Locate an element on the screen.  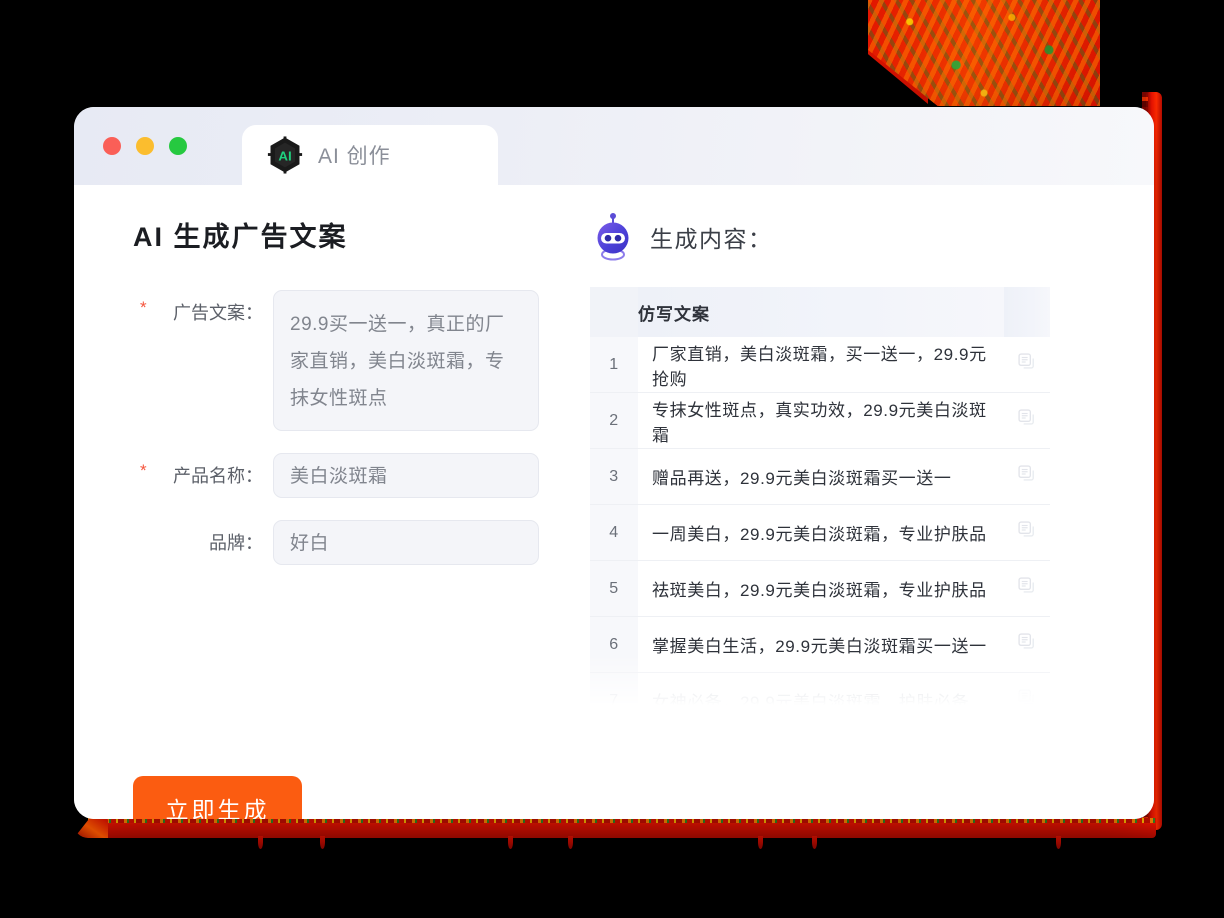
results-title: 生成内容： is located at coordinates (711, 239).